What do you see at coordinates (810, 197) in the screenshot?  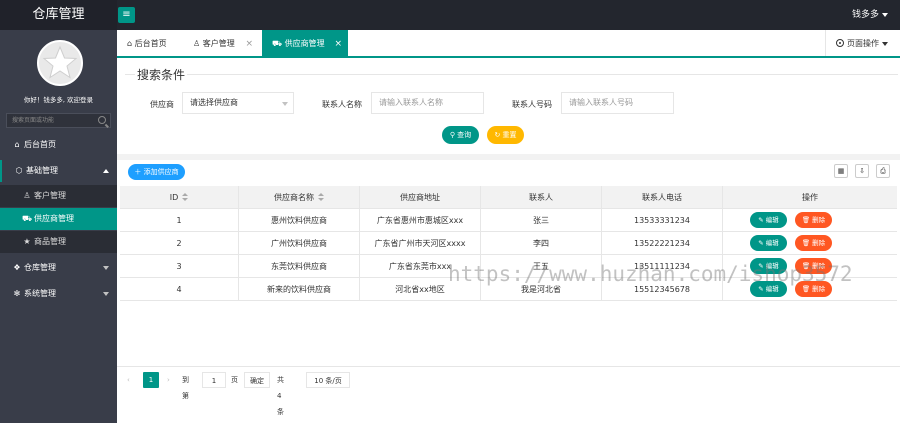 I see `header-actions: 操作` at bounding box center [810, 197].